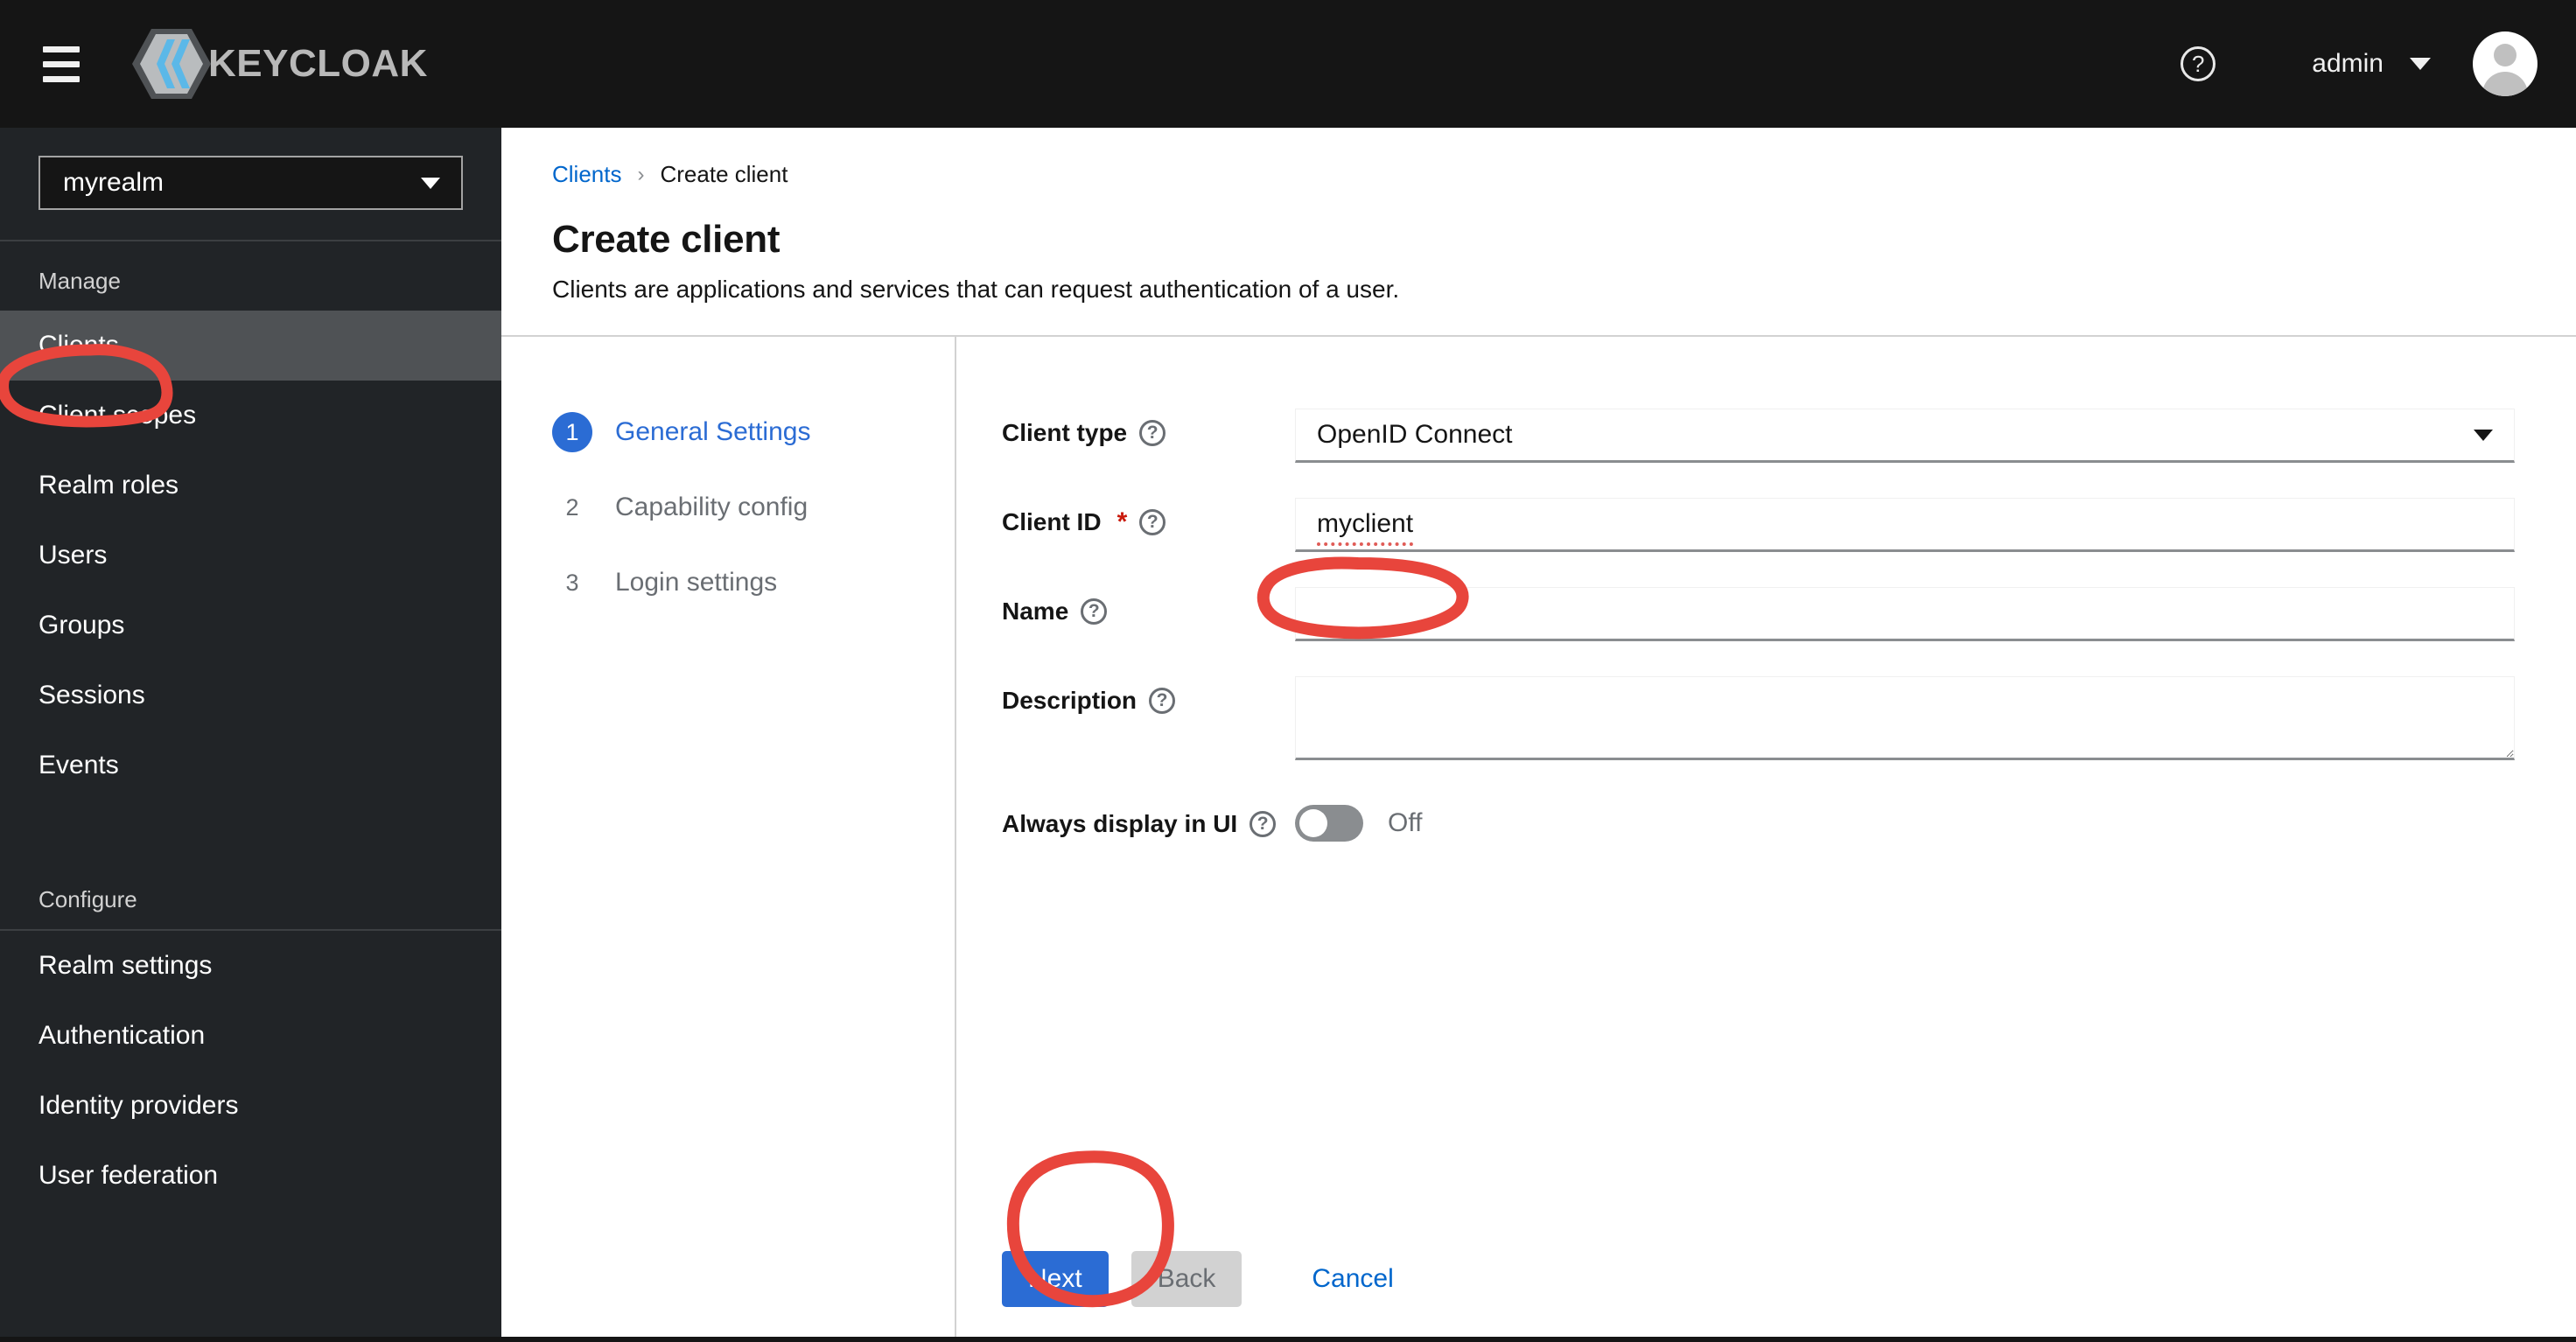 This screenshot has height=1342, width=2576. I want to click on step-label: Login settings, so click(696, 582).